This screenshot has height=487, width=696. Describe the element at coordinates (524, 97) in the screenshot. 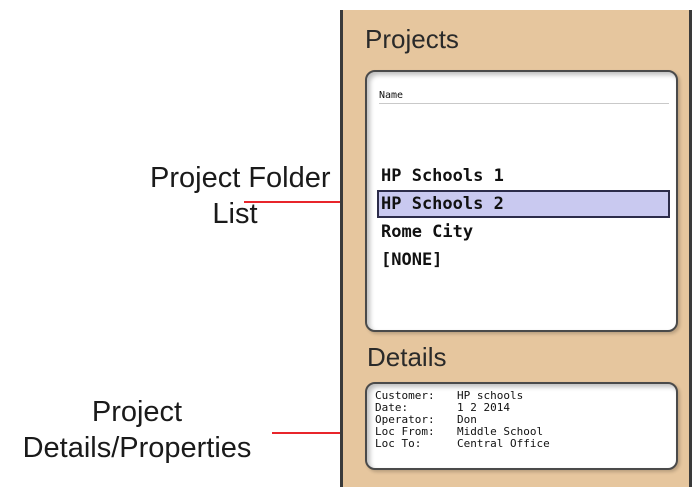

I see `name-column-header: Name` at that location.